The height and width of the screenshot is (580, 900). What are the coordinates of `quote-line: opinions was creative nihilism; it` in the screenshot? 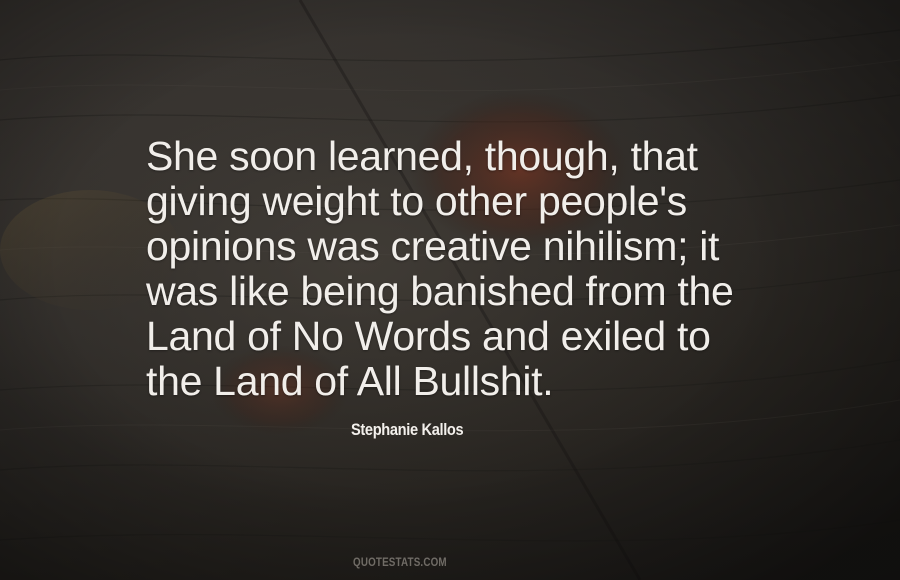 It's located at (433, 246).